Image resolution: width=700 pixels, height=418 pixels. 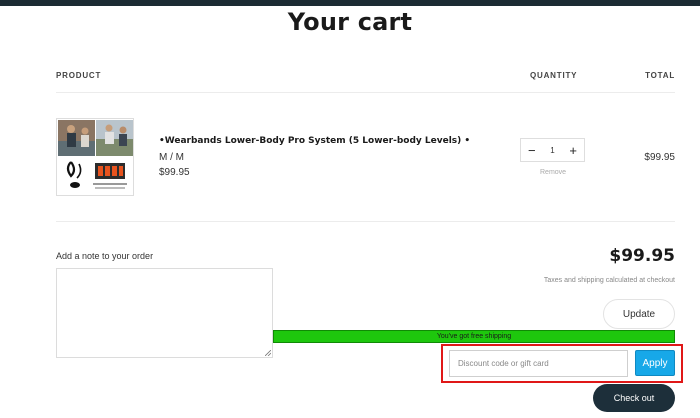 What do you see at coordinates (350, 22) in the screenshot?
I see `page-title: Your cart` at bounding box center [350, 22].